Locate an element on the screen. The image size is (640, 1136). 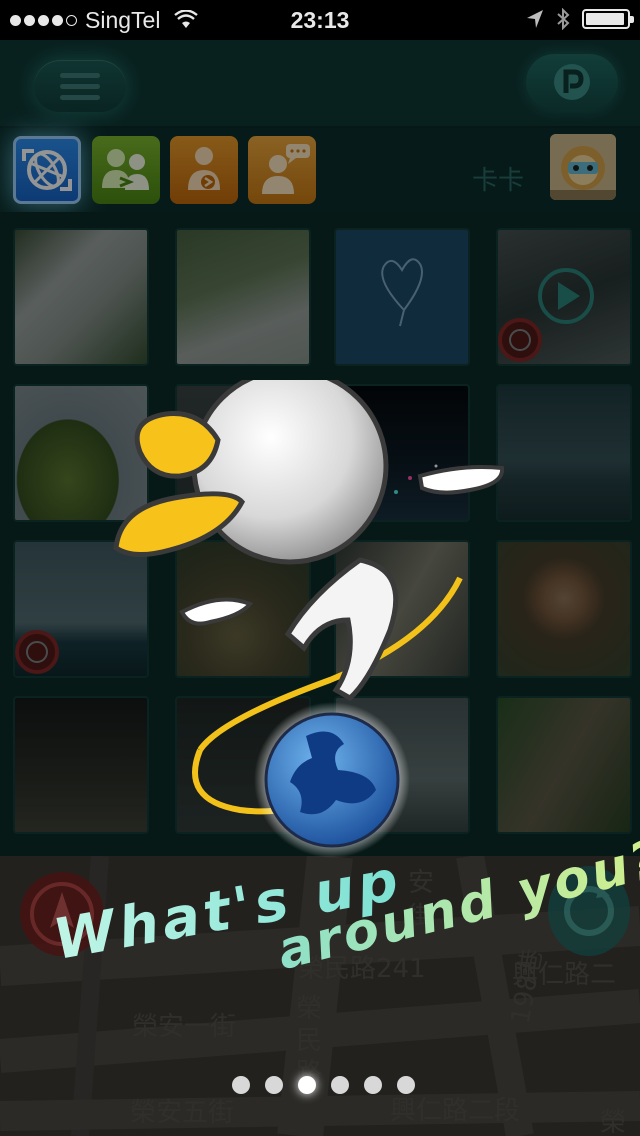
bluetooth-icon is located at coordinates (563, 19).